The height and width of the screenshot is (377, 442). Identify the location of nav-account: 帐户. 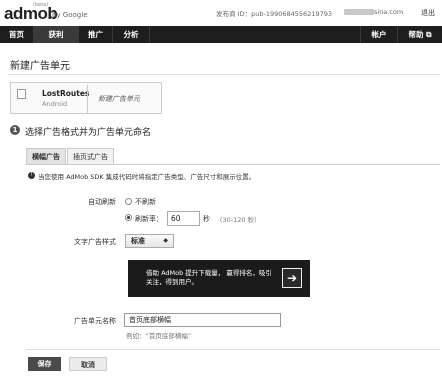
(379, 34).